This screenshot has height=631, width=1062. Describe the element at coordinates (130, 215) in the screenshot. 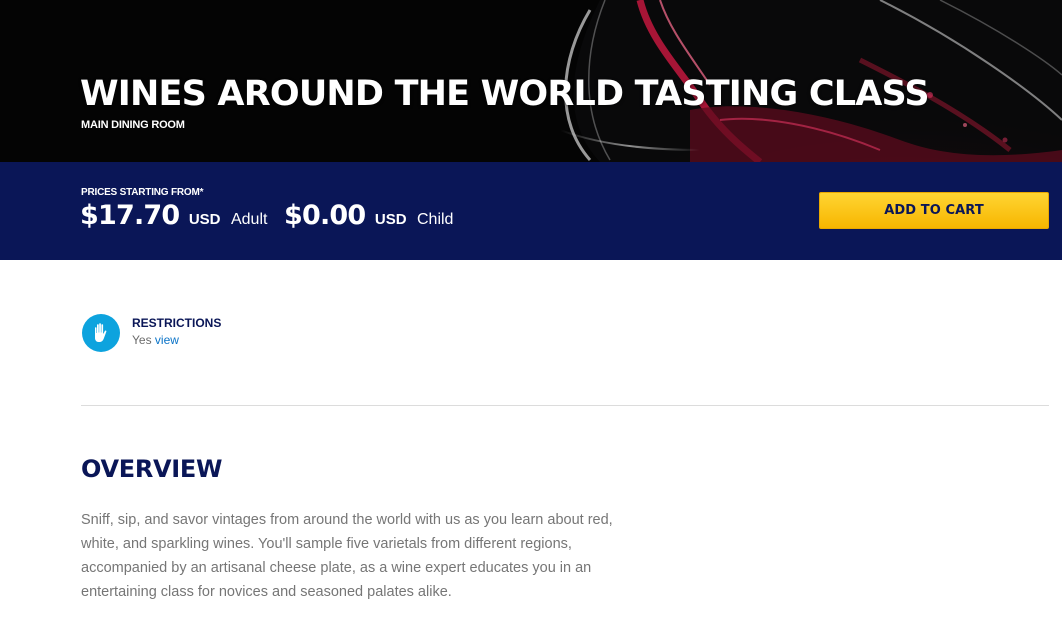

I see `adult-price-amount: $17.70` at that location.